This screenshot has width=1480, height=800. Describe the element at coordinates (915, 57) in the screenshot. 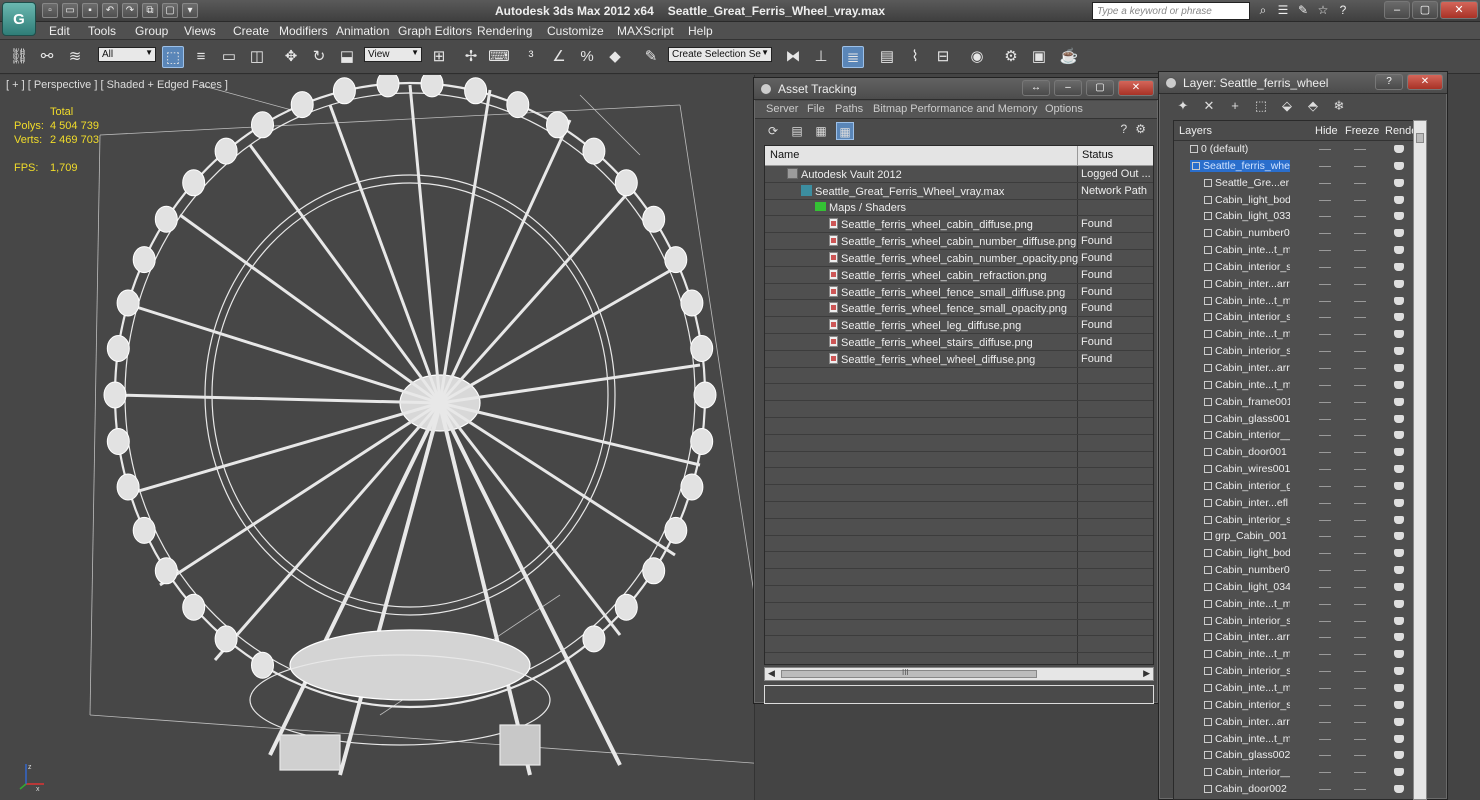

I see `curve-editor-icon: ⌇` at that location.